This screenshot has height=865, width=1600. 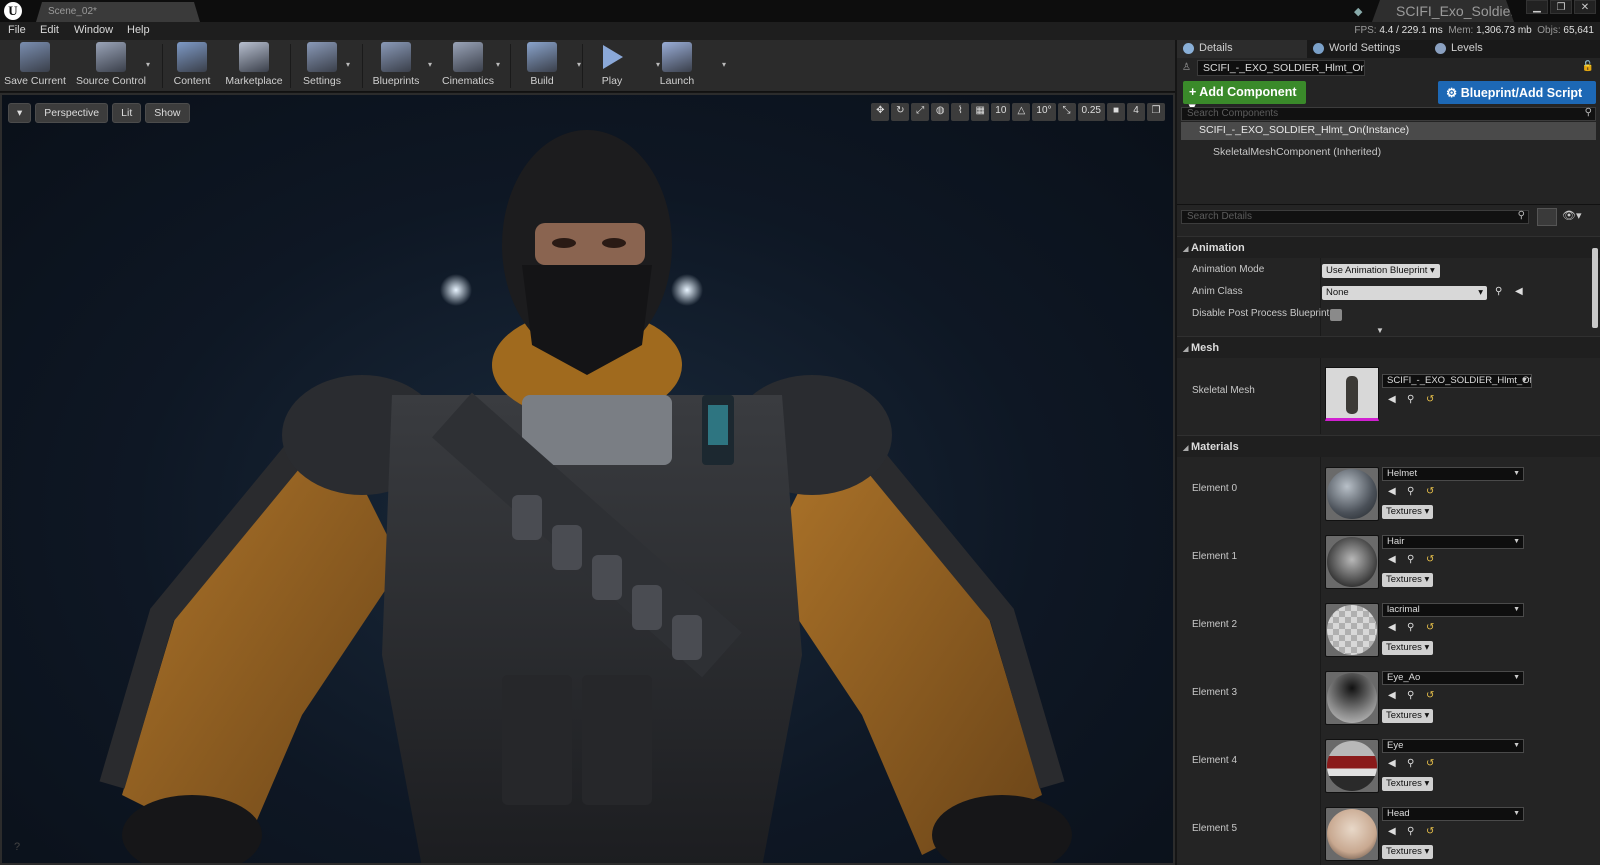 What do you see at coordinates (980, 112) in the screenshot?
I see `grid-snap-icon: ▦` at bounding box center [980, 112].